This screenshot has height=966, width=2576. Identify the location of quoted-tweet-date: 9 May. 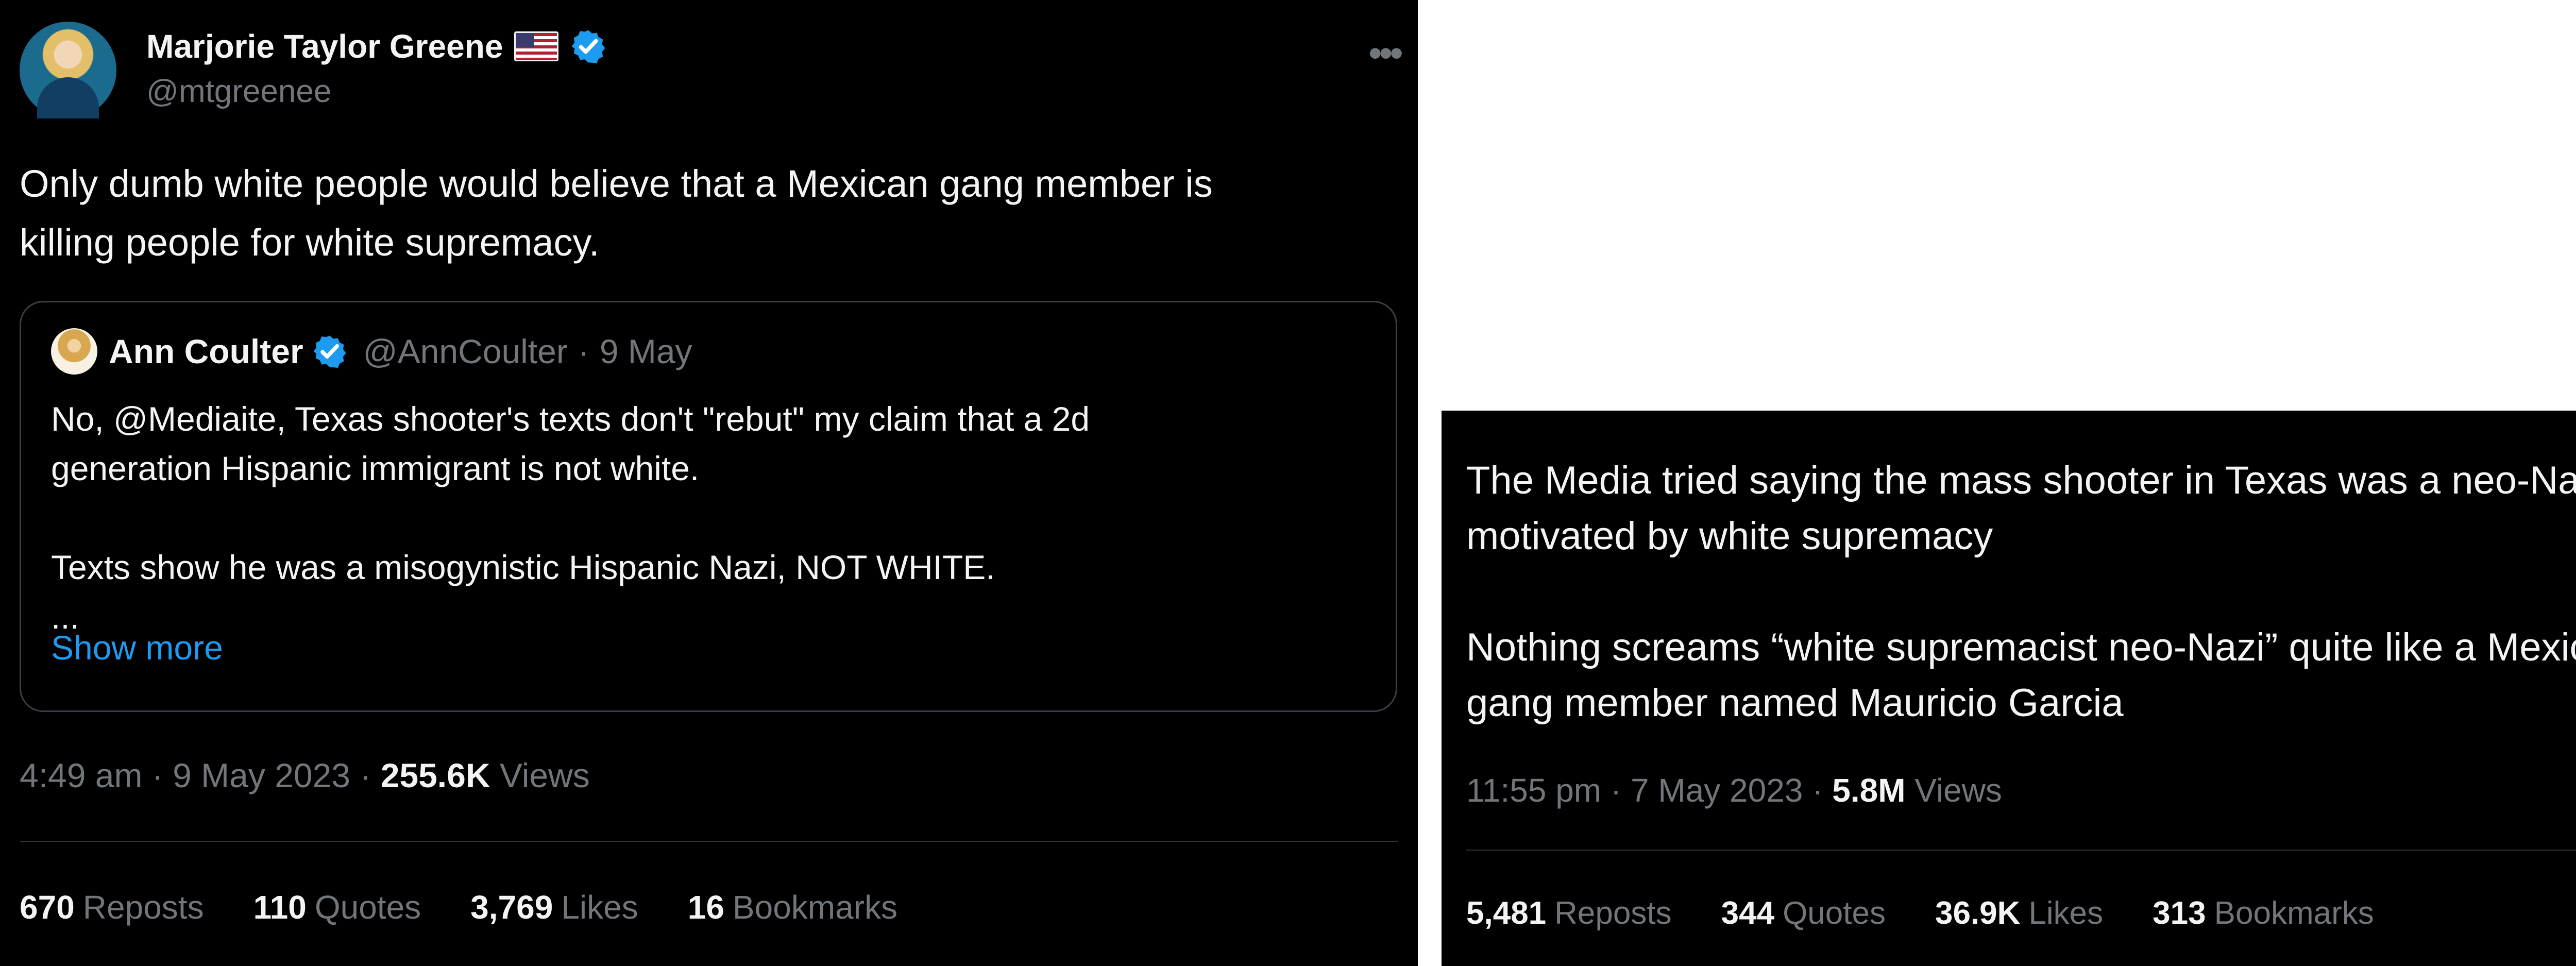
(645, 351).